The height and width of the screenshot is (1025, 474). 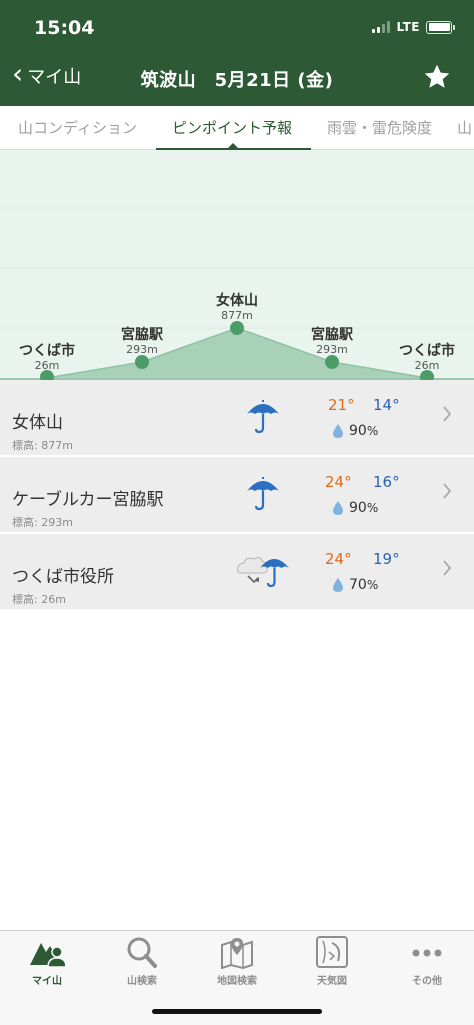 What do you see at coordinates (386, 405) in the screenshot?
I see `temp-min: 14°` at bounding box center [386, 405].